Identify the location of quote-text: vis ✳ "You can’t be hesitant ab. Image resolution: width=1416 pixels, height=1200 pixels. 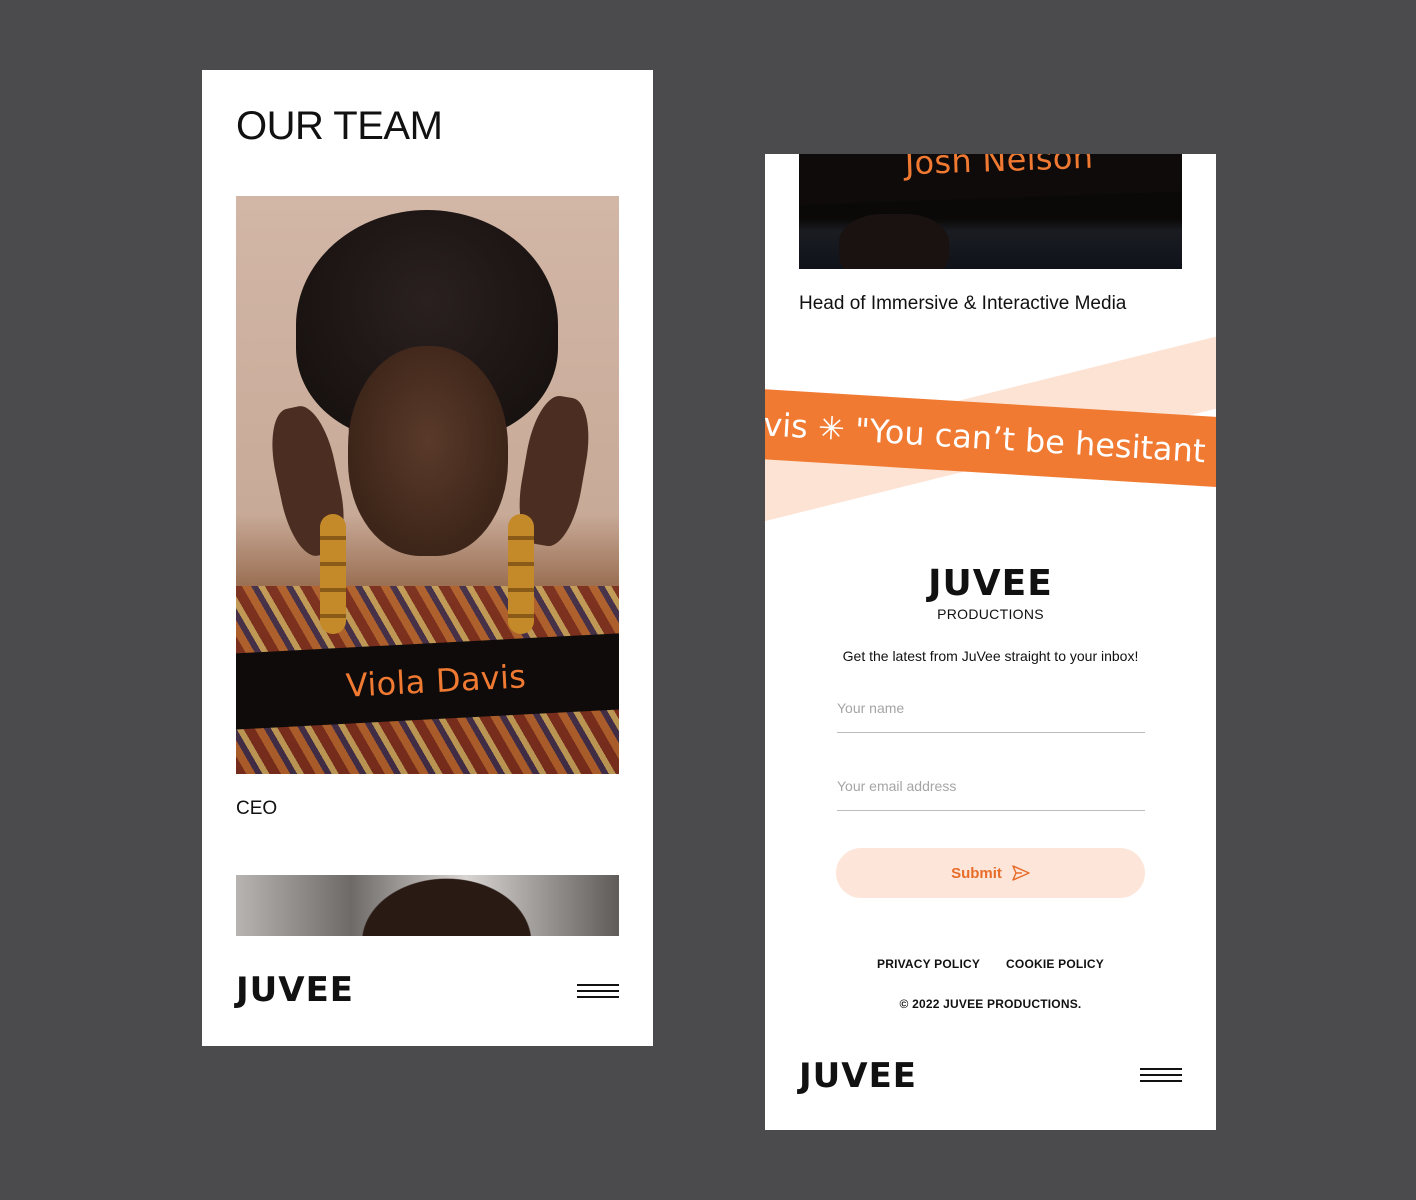
(990, 439).